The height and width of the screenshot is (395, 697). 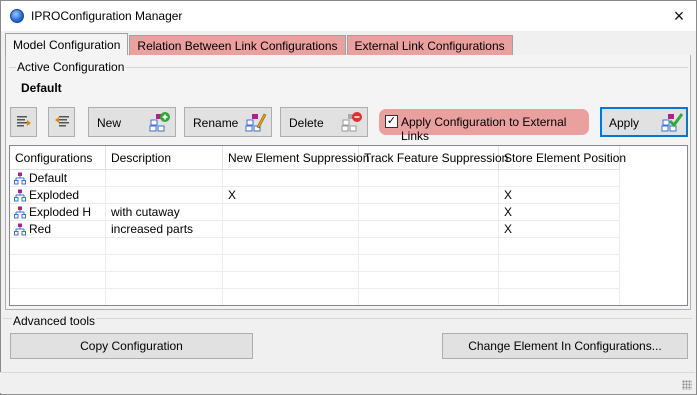 I want to click on cell-configuration: Exploded, so click(x=58, y=195).